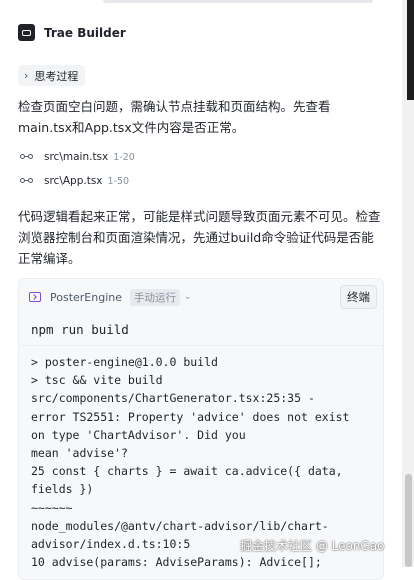 The width and height of the screenshot is (414, 580). I want to click on terminal-header: PosterEngine 手动运行 ⌄ 终端, so click(201, 297).